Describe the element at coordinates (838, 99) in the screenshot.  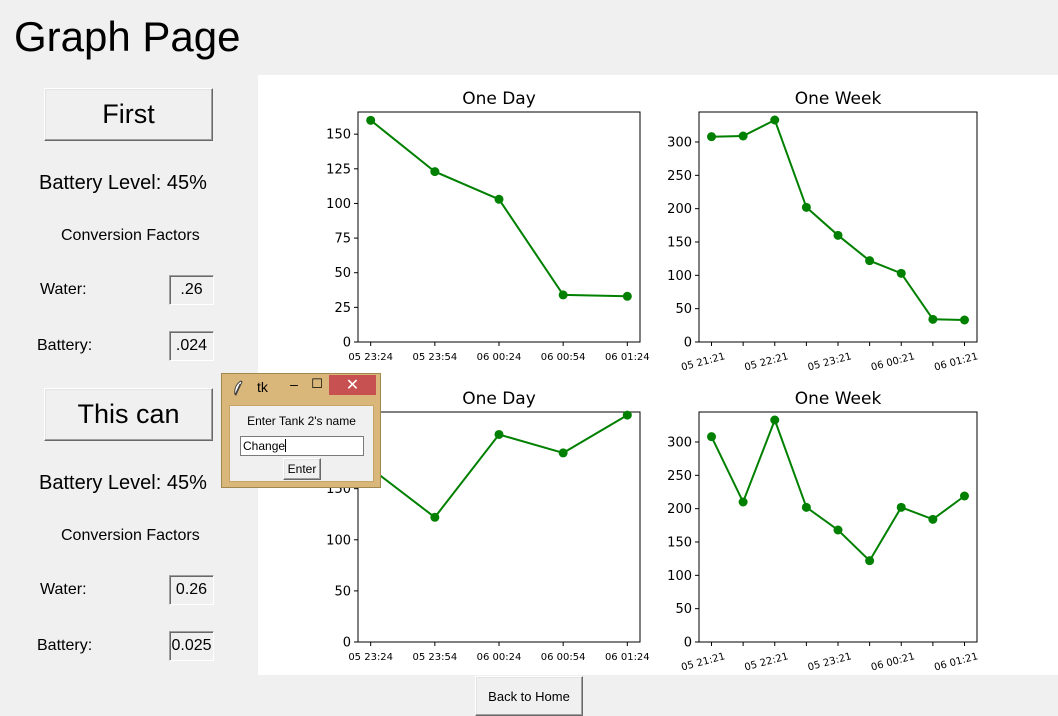
I see `chart-2-title: One Week` at that location.